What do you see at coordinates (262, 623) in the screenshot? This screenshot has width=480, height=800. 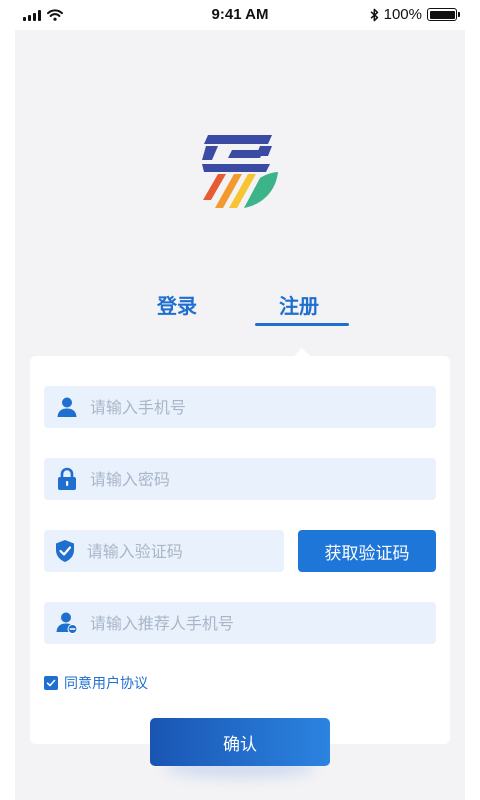 I see `referrer-input` at bounding box center [262, 623].